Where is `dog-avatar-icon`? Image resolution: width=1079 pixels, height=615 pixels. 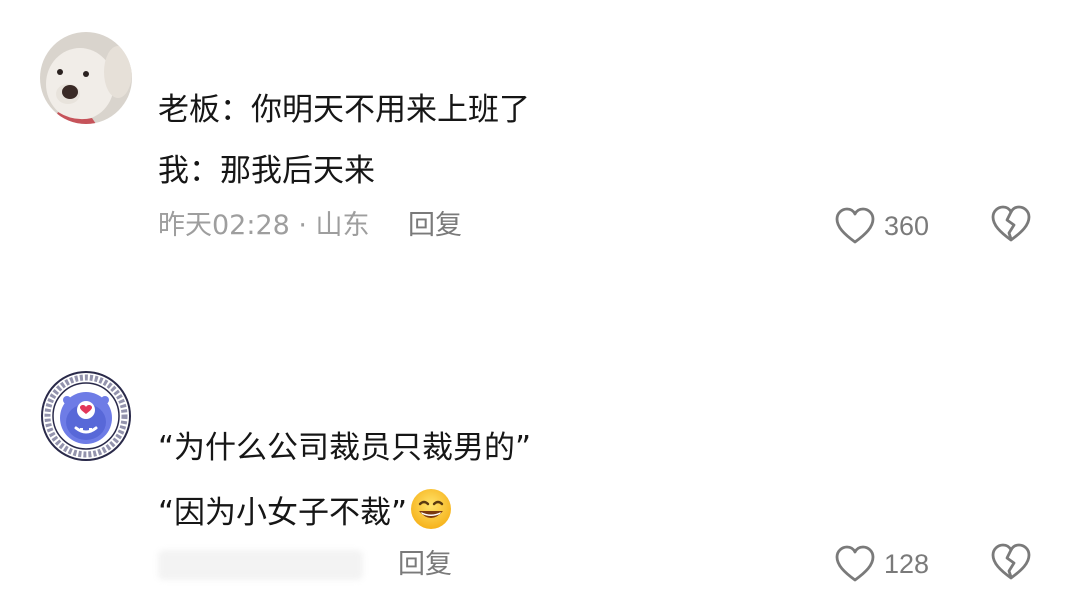
dog-avatar-icon is located at coordinates (86, 78).